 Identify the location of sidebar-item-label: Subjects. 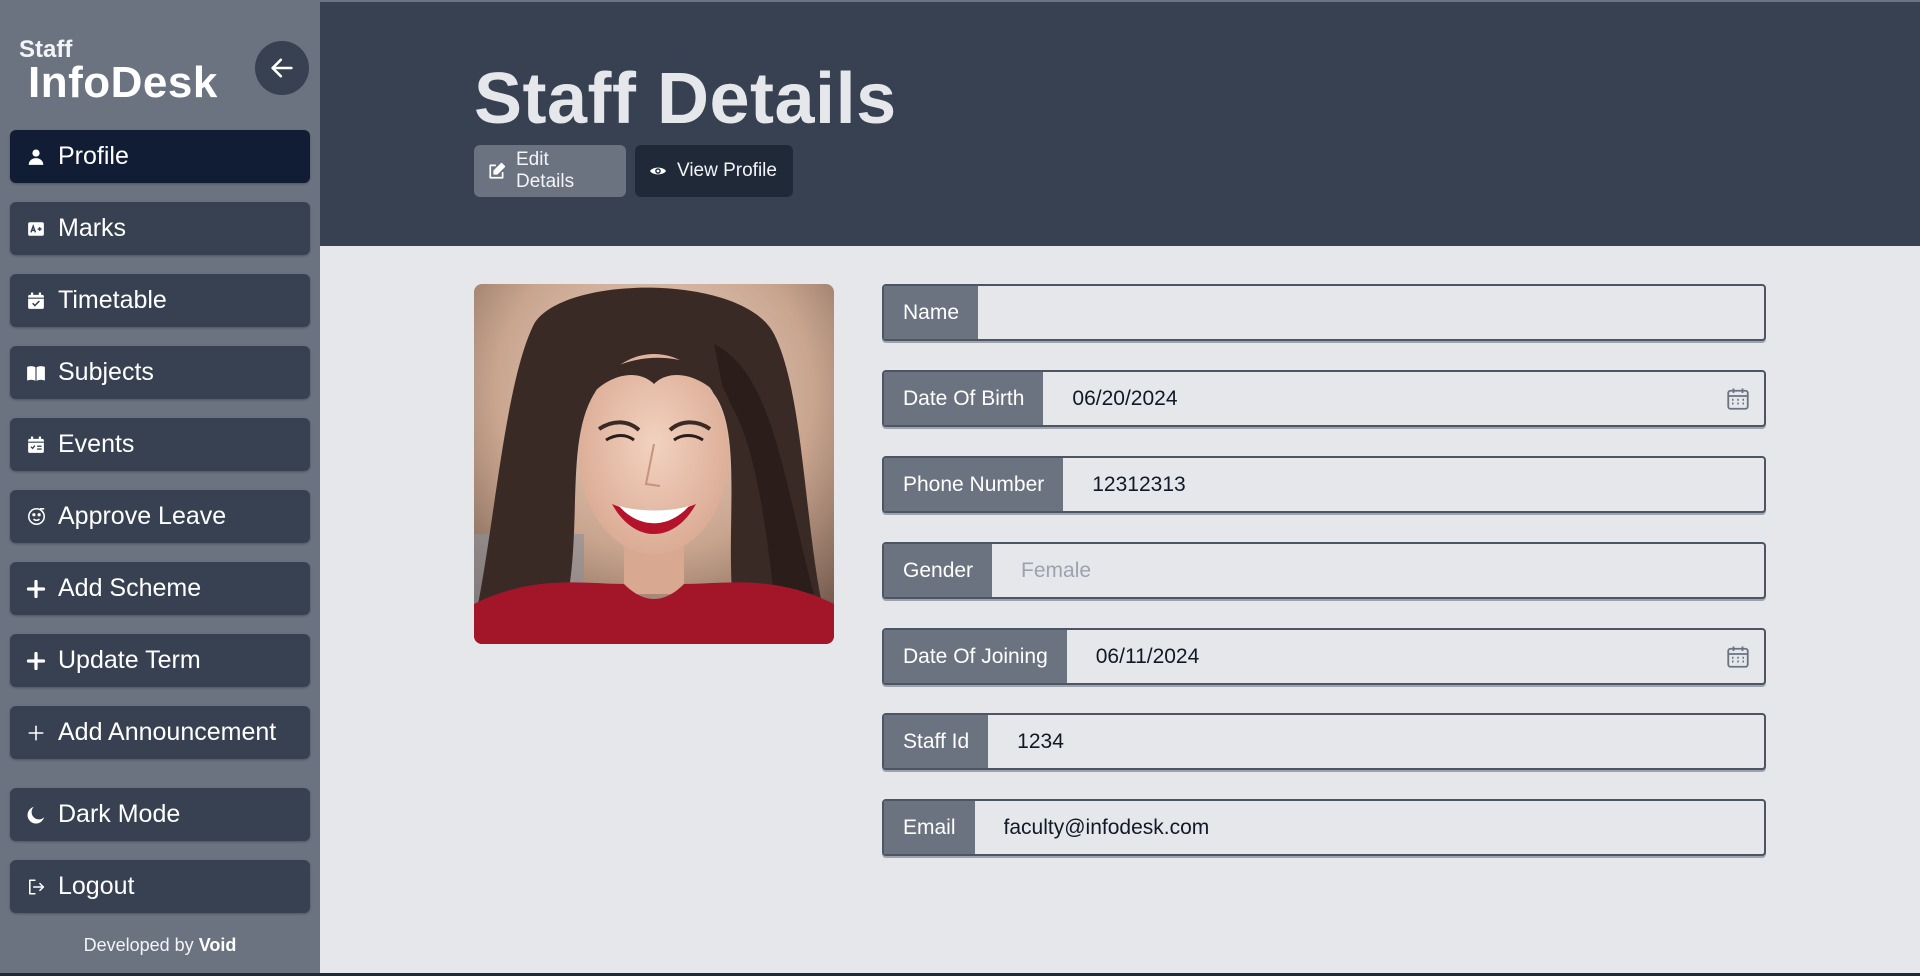
(106, 372).